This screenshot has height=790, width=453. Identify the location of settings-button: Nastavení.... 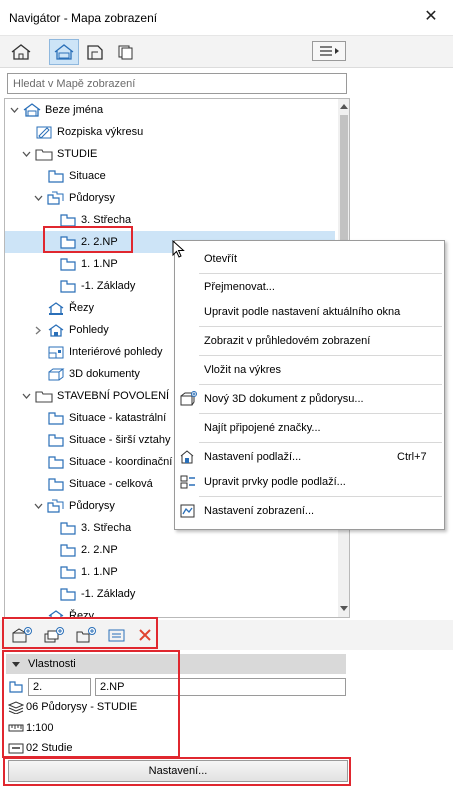
(178, 771).